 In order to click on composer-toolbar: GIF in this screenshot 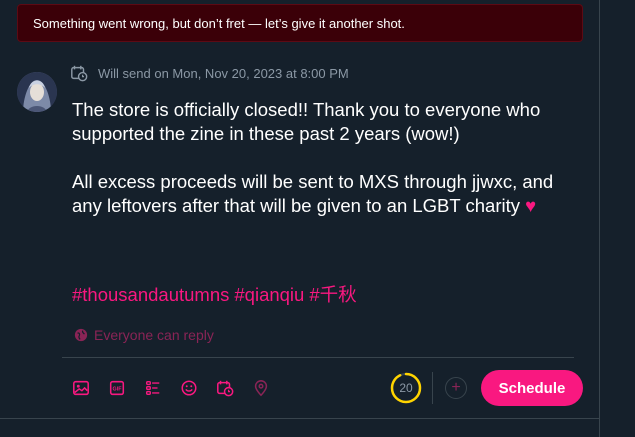, I will do `click(171, 388)`.